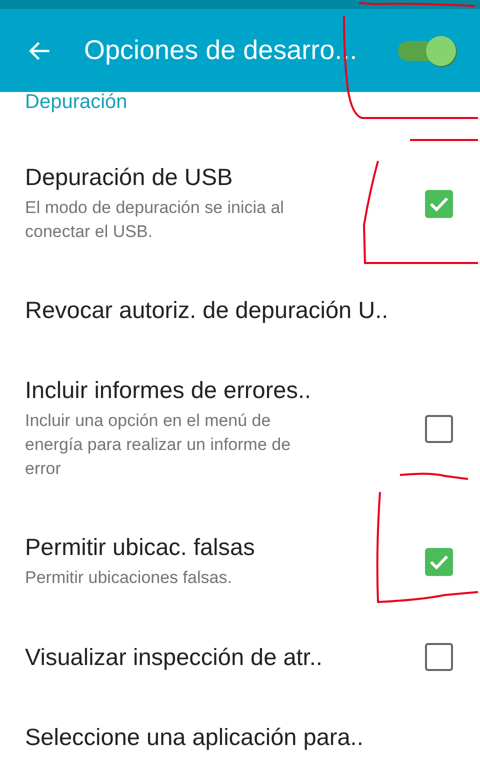 The width and height of the screenshot is (480, 772). What do you see at coordinates (168, 390) in the screenshot?
I see `setting-title: Incluir informes de errores..` at bounding box center [168, 390].